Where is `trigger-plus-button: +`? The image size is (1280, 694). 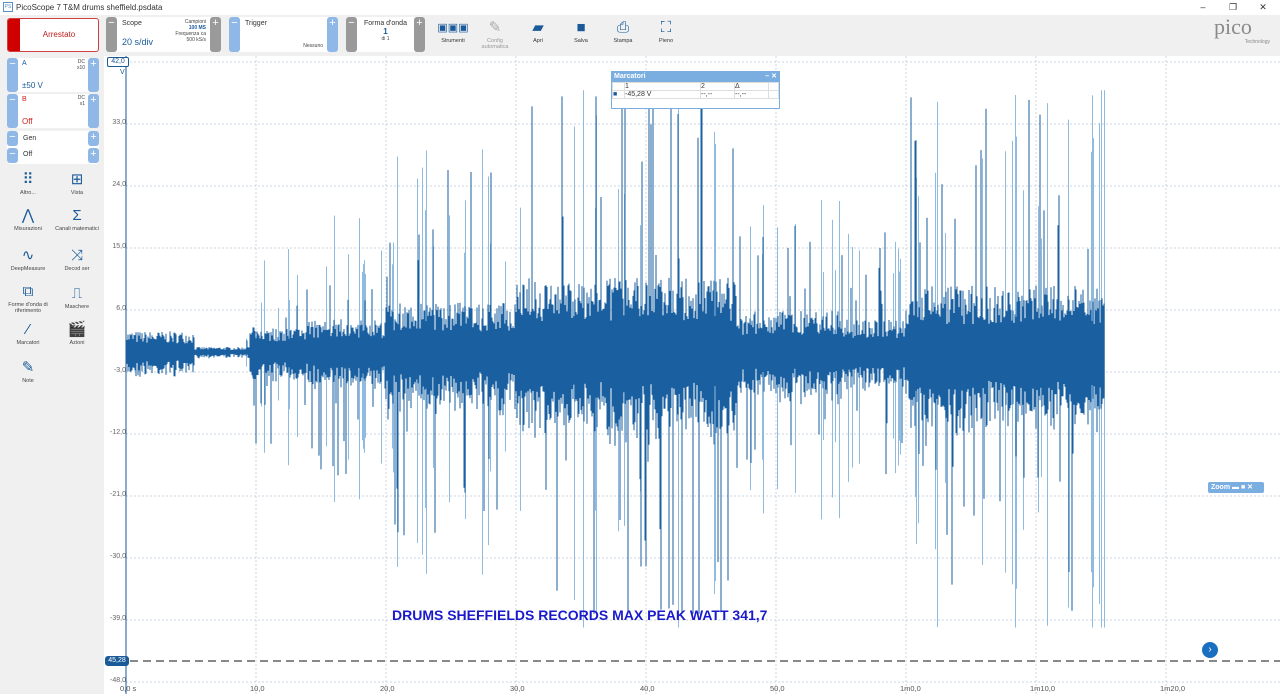 trigger-plus-button: + is located at coordinates (332, 34).